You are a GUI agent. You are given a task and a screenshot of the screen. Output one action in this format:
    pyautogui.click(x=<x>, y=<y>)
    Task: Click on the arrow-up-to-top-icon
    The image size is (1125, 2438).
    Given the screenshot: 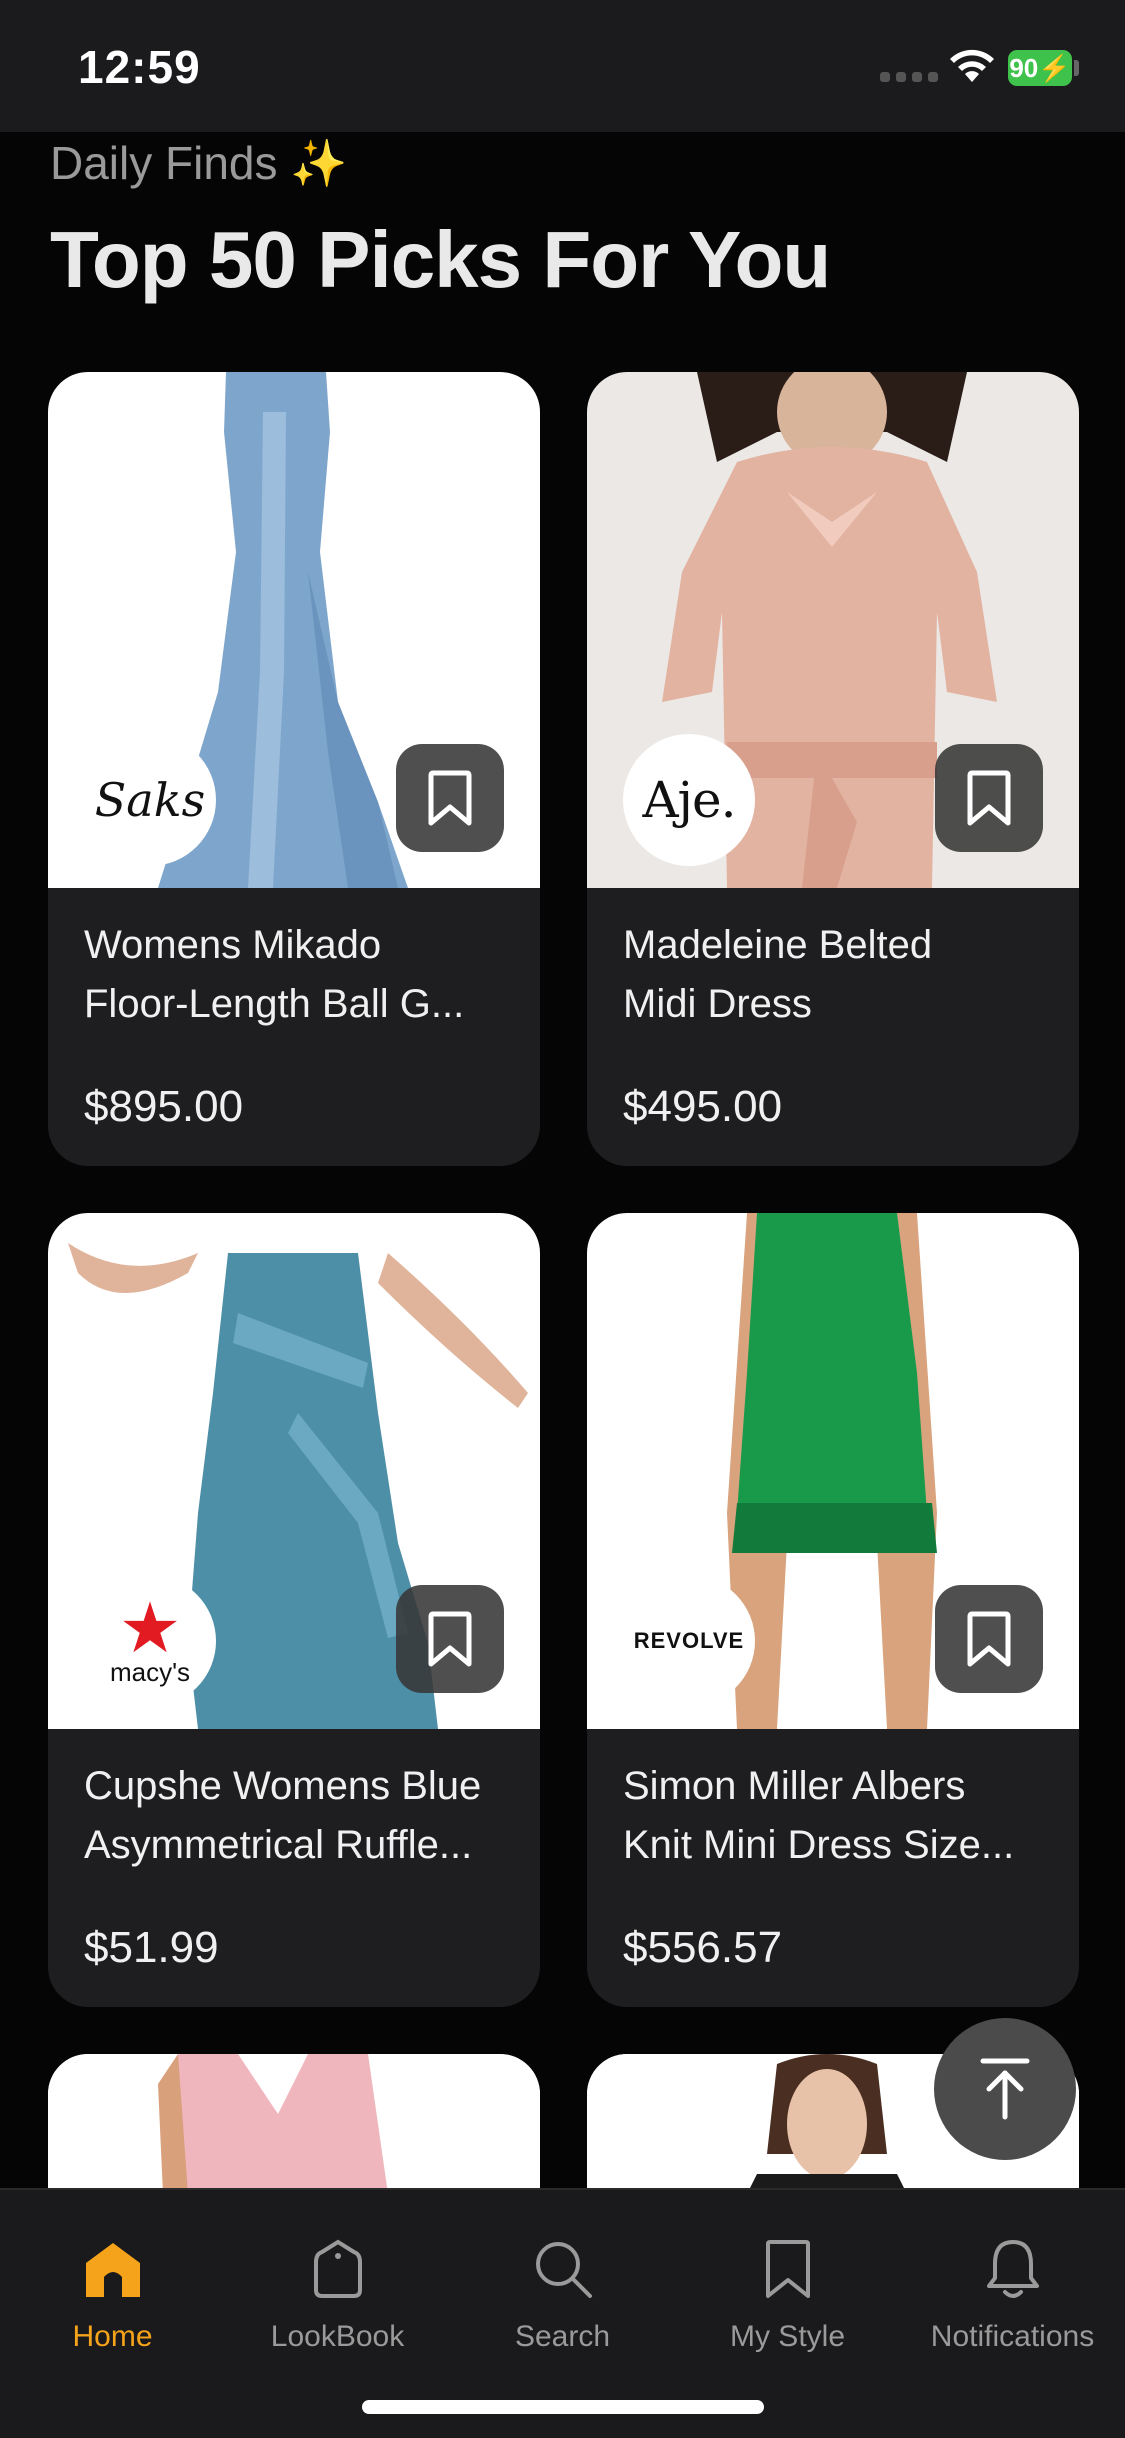 What is the action you would take?
    pyautogui.click(x=1005, y=2089)
    